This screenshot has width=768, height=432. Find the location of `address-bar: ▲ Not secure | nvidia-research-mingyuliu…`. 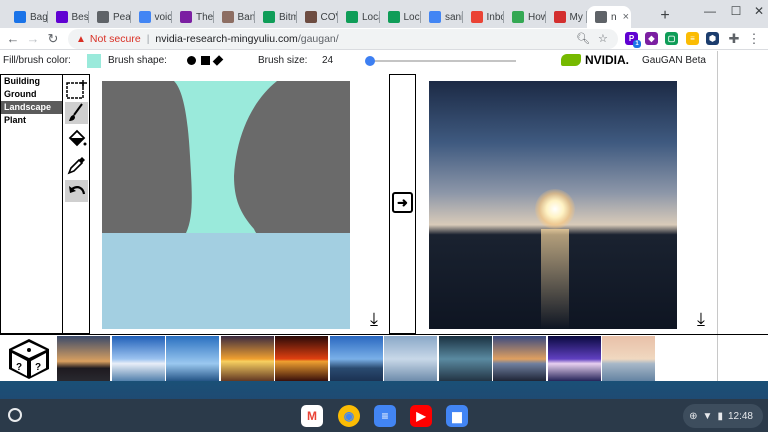

address-bar: ▲ Not secure | nvidia-research-mingyuliu… is located at coordinates (343, 39).